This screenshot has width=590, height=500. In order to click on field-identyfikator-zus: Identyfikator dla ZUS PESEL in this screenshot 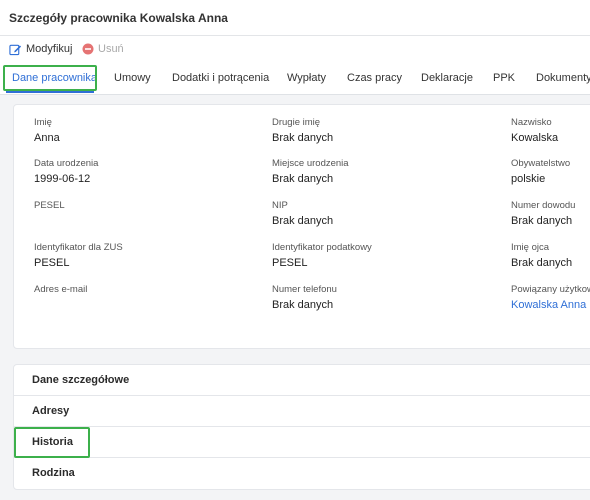, I will do `click(78, 255)`.